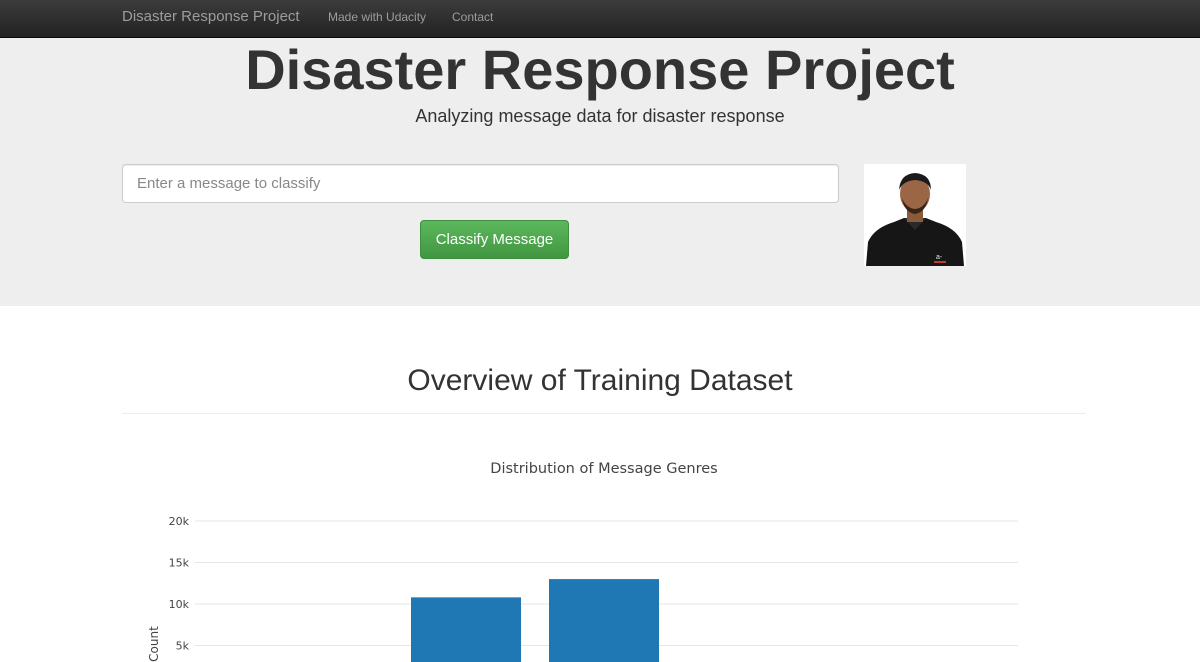  What do you see at coordinates (211, 16) in the screenshot?
I see `navbar-brand: Disaster Response Project` at bounding box center [211, 16].